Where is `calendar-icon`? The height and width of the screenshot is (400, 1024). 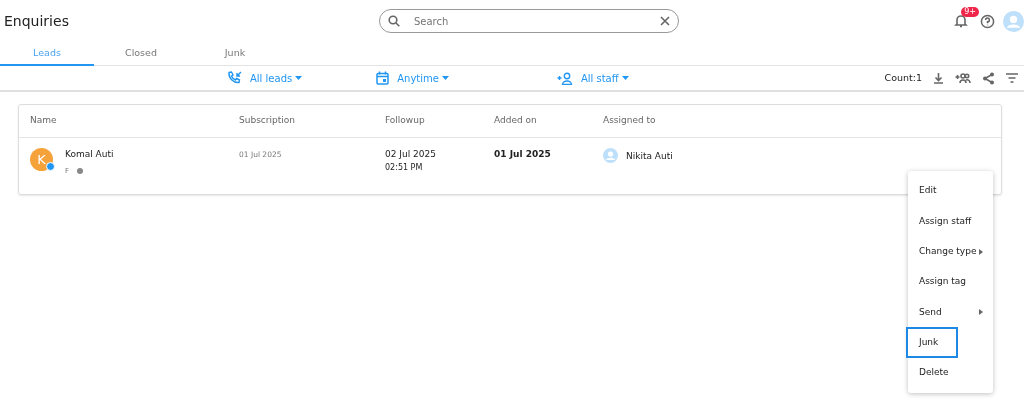 calendar-icon is located at coordinates (383, 78).